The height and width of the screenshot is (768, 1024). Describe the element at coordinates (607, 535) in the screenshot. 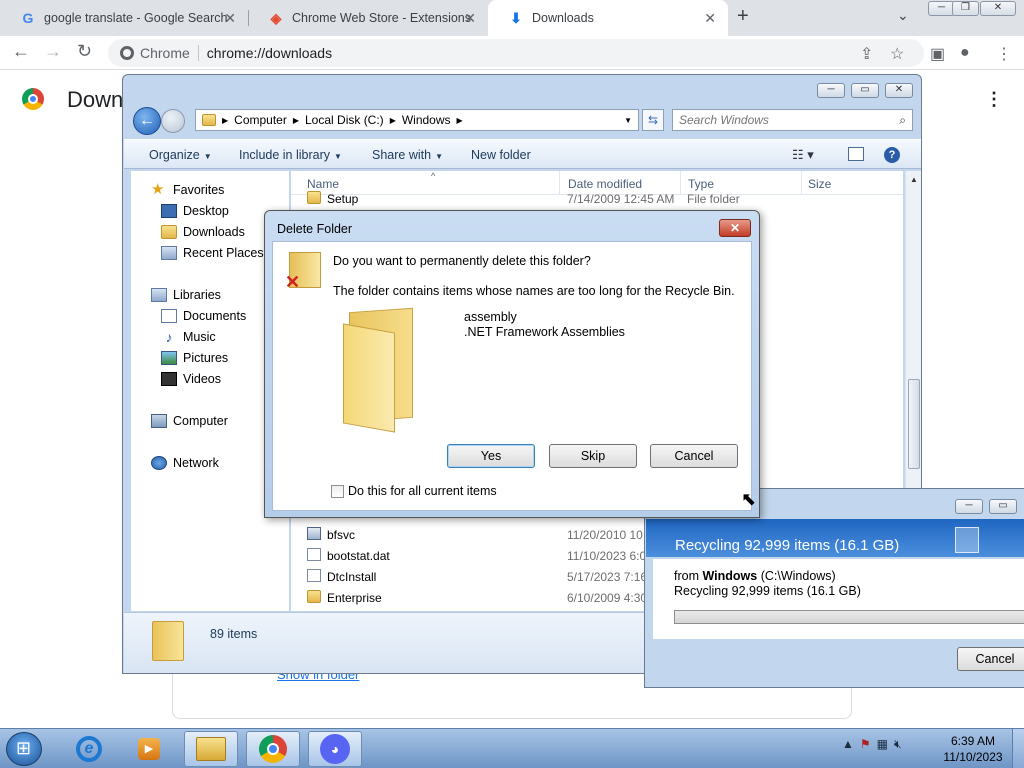

I see `file-date: 11/20/2010 10:` at that location.